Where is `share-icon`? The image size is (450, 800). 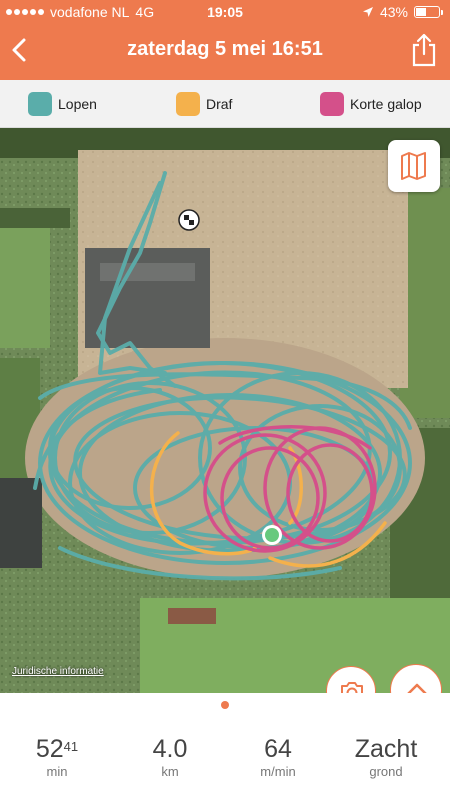
share-icon is located at coordinates (424, 50).